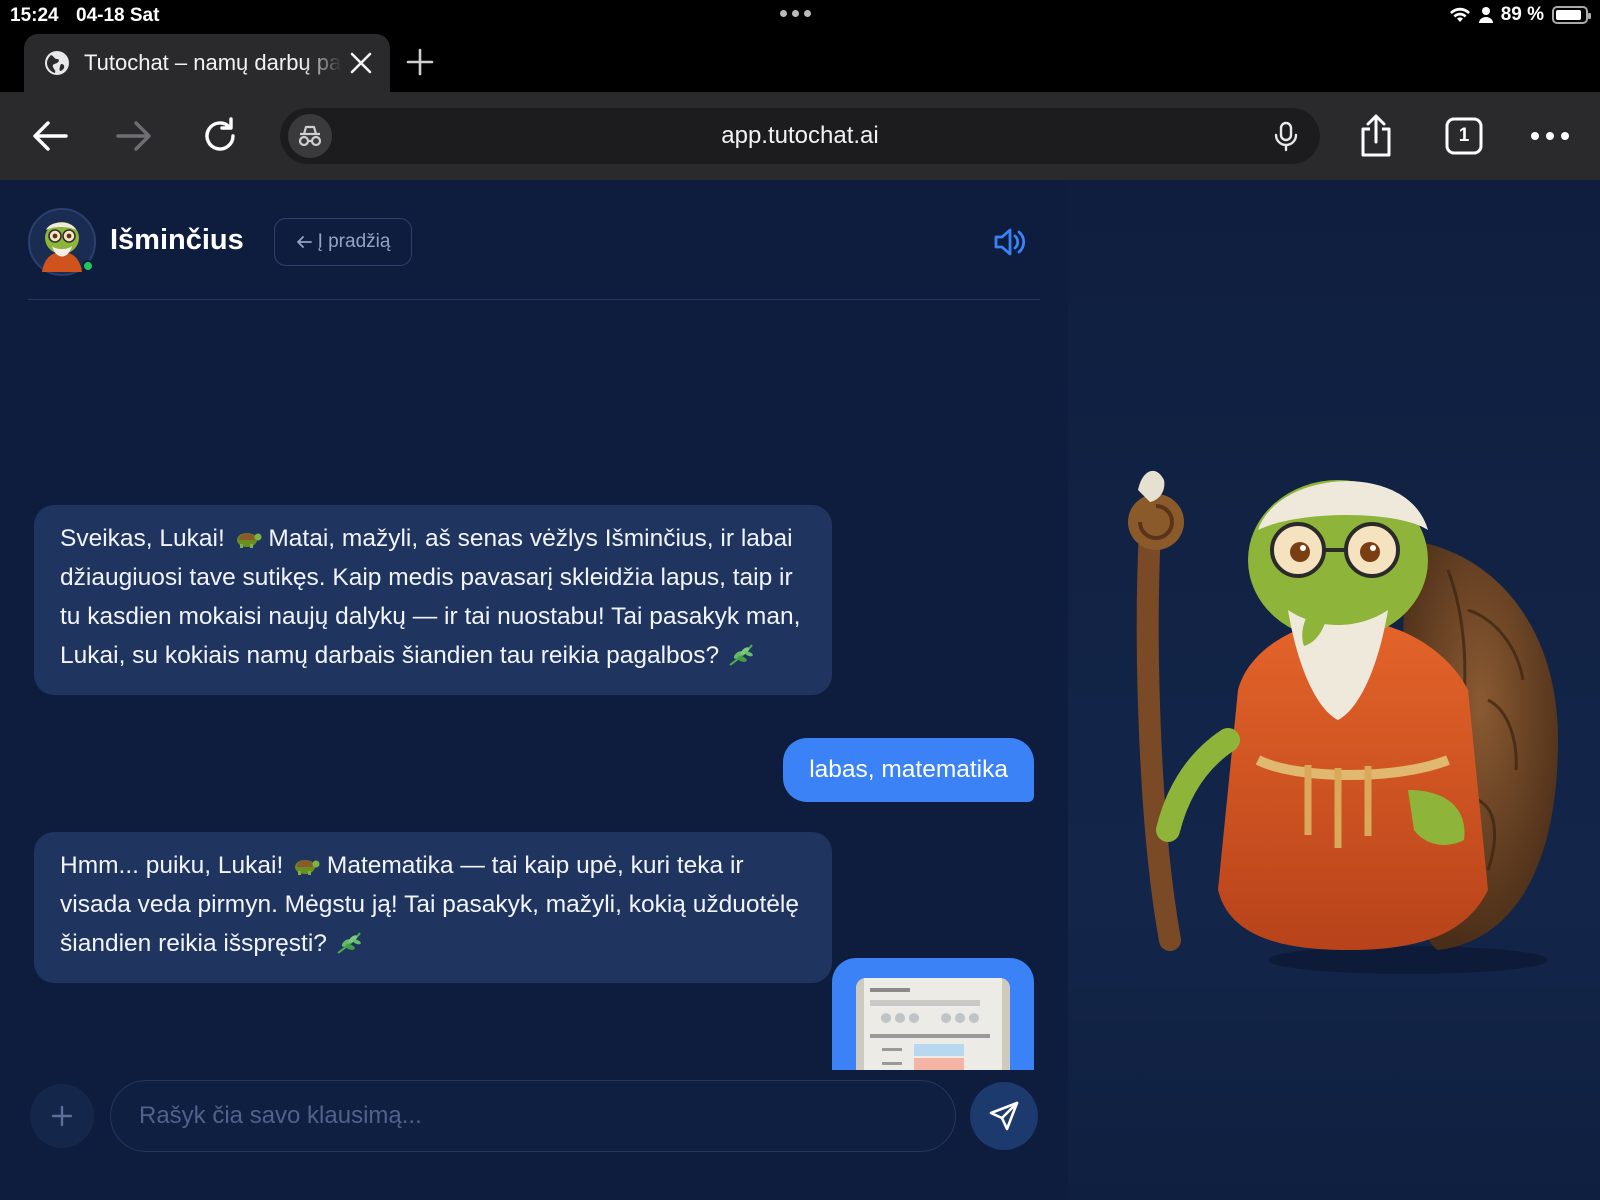  What do you see at coordinates (361, 63) in the screenshot?
I see `close-tab-icon` at bounding box center [361, 63].